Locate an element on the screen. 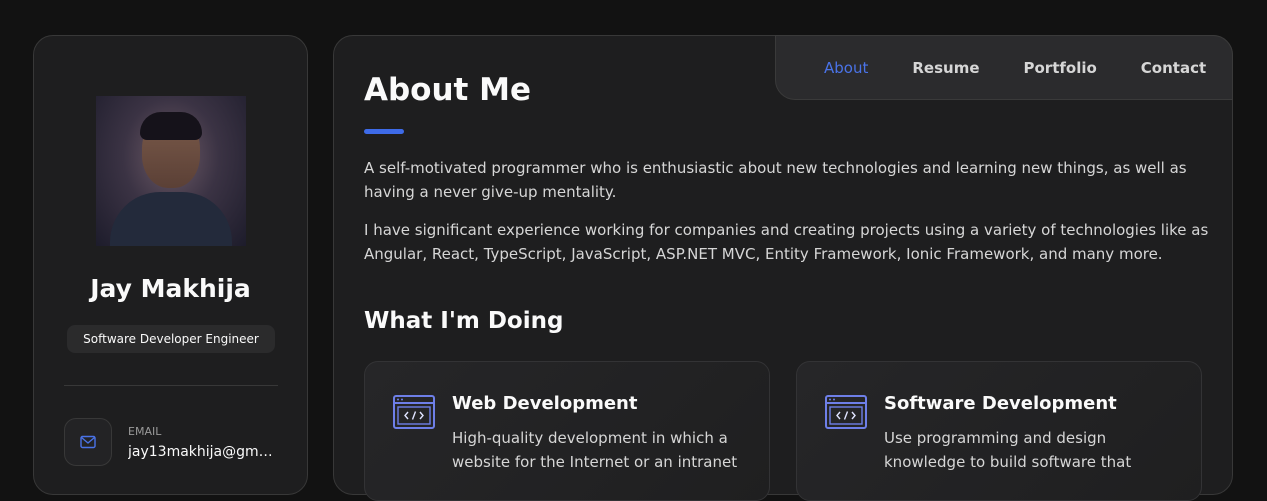  contact-icon-box is located at coordinates (88, 442).